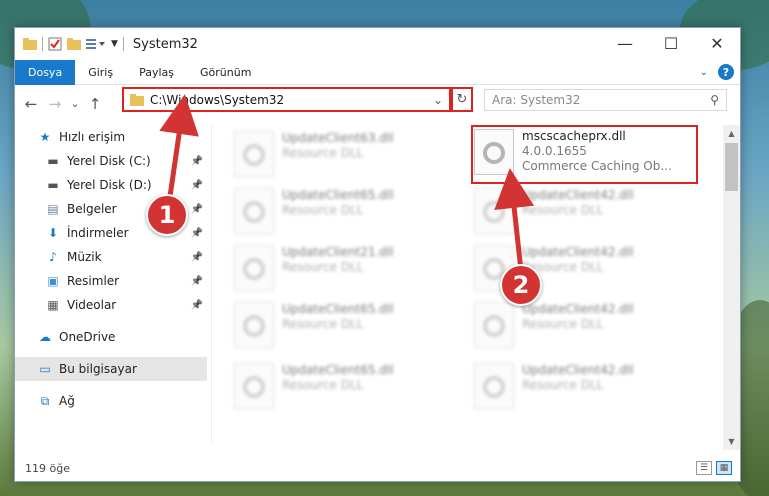  Describe the element at coordinates (74, 44) in the screenshot. I see `new-folder-icon` at that location.